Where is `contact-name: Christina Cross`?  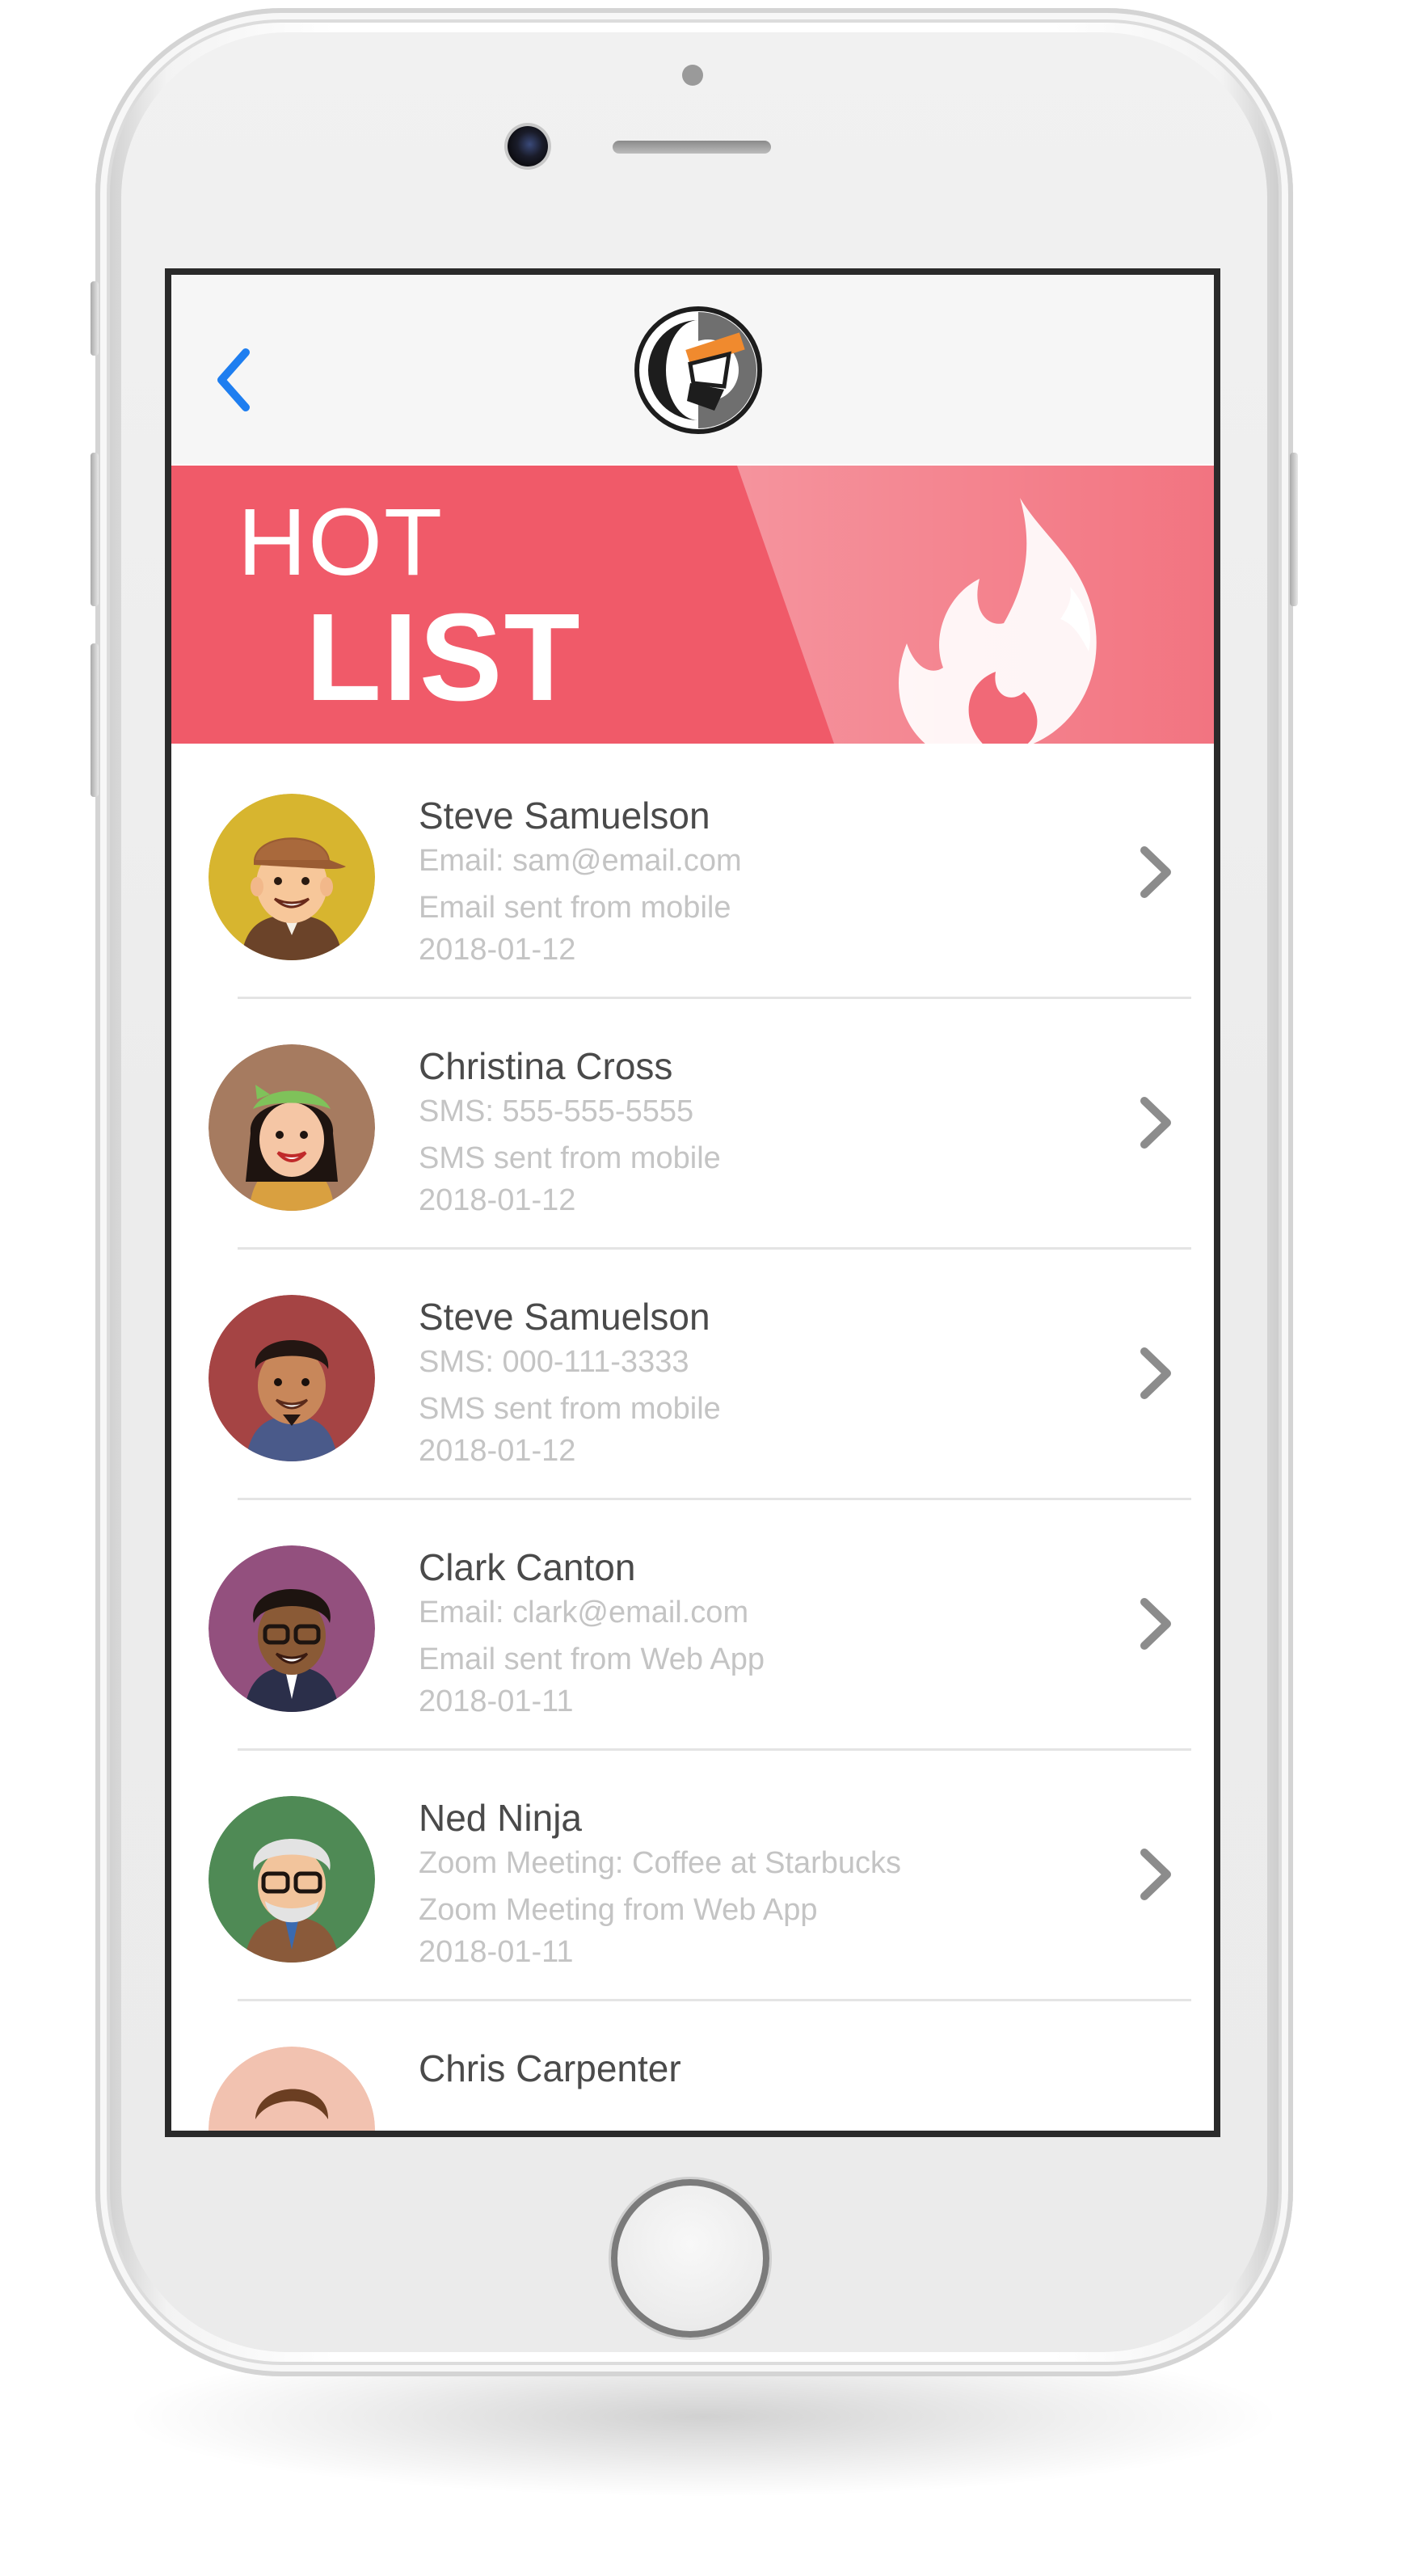 contact-name: Christina Cross is located at coordinates (546, 1066).